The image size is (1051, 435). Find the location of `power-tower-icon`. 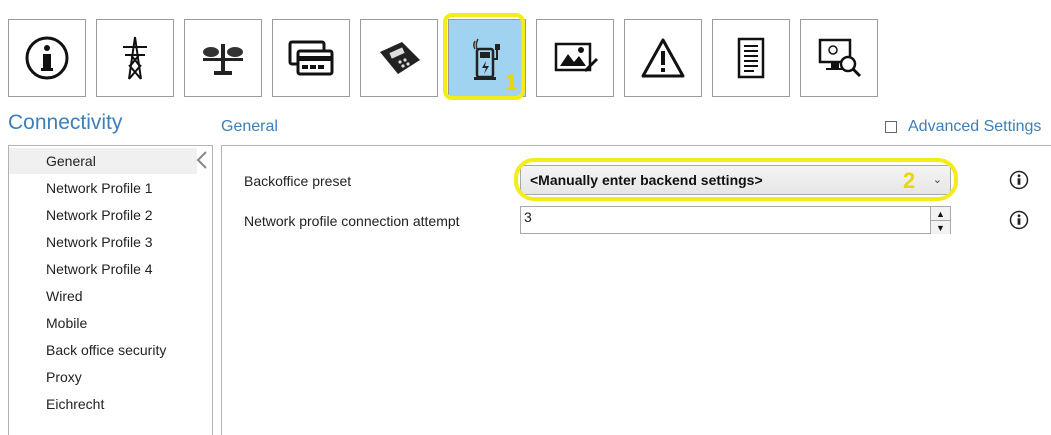

power-tower-icon is located at coordinates (135, 58).